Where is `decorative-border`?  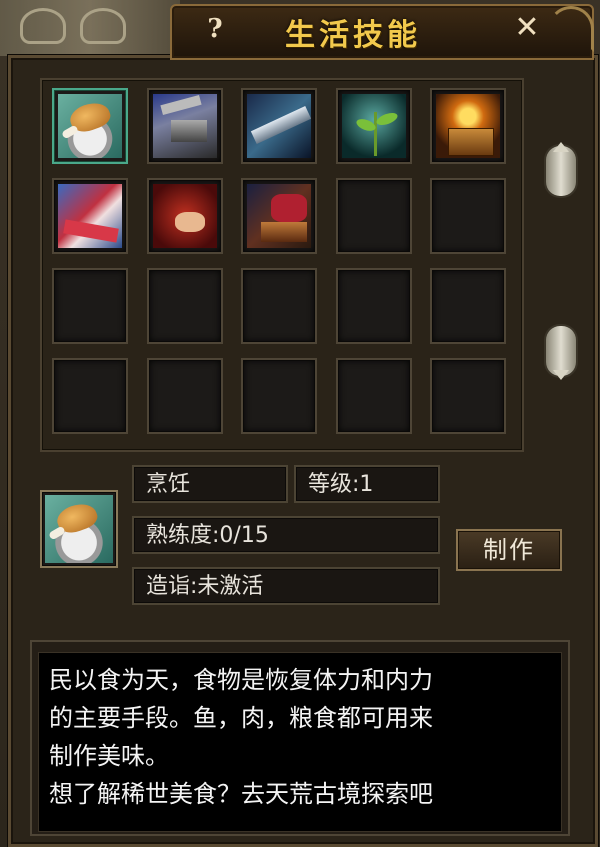
decorative-border is located at coordinates (90, 28).